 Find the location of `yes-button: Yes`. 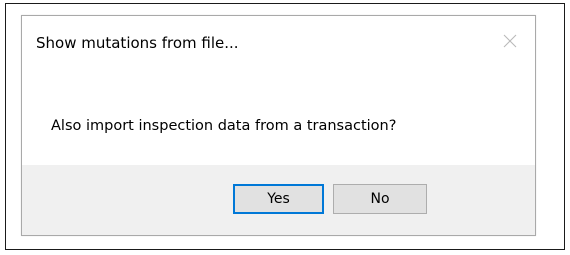

yes-button: Yes is located at coordinates (278, 199).